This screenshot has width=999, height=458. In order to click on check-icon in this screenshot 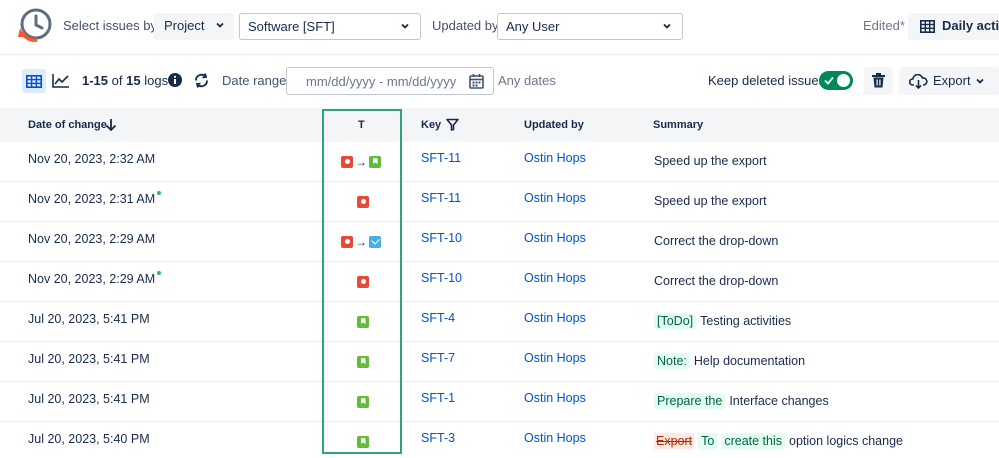, I will do `click(829, 80)`.